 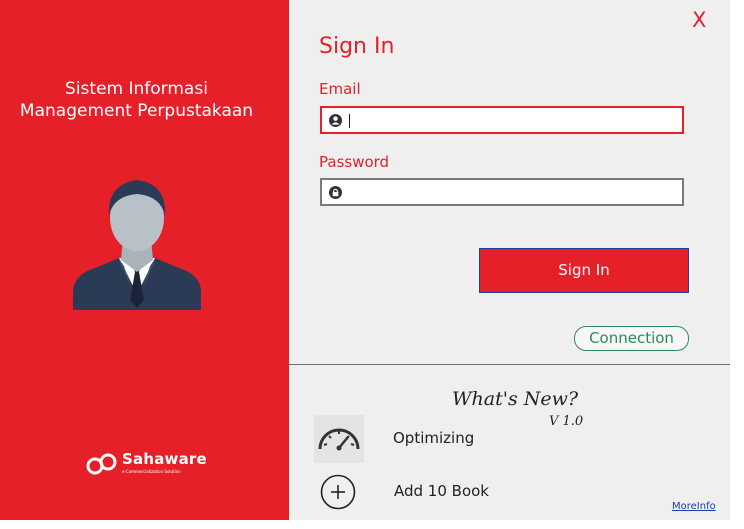 I want to click on brand-tagline: e-Commercialization Solution, so click(x=151, y=471).